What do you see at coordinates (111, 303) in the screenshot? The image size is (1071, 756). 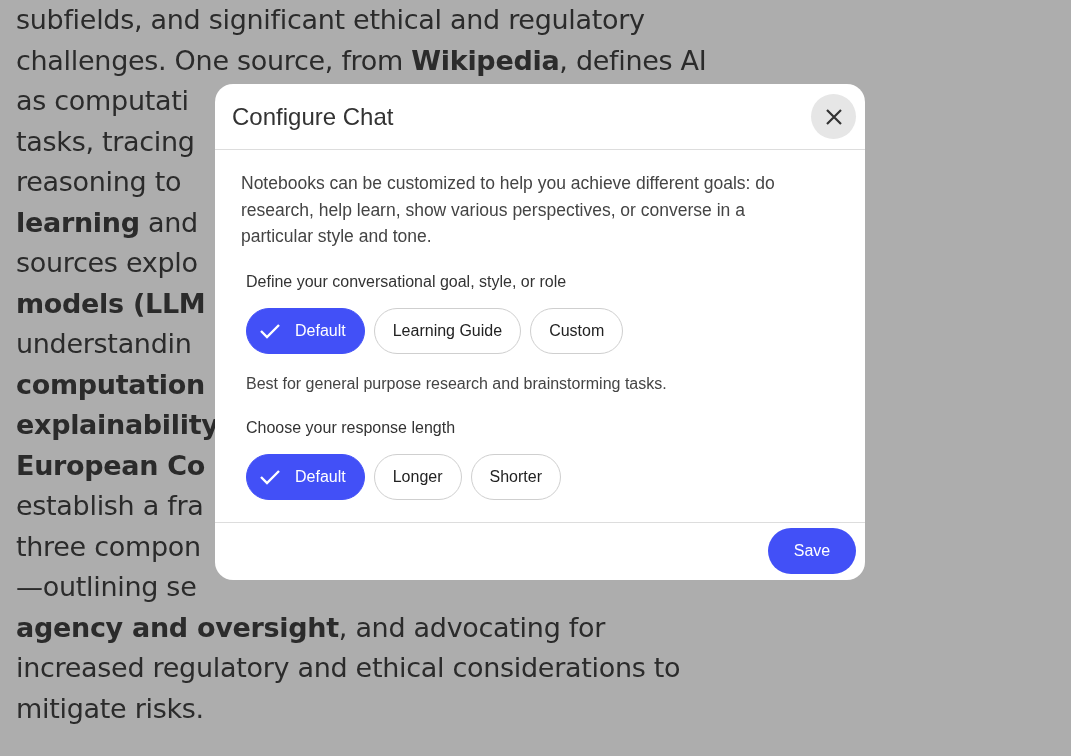 I see `article-text-line: models (LLM` at bounding box center [111, 303].